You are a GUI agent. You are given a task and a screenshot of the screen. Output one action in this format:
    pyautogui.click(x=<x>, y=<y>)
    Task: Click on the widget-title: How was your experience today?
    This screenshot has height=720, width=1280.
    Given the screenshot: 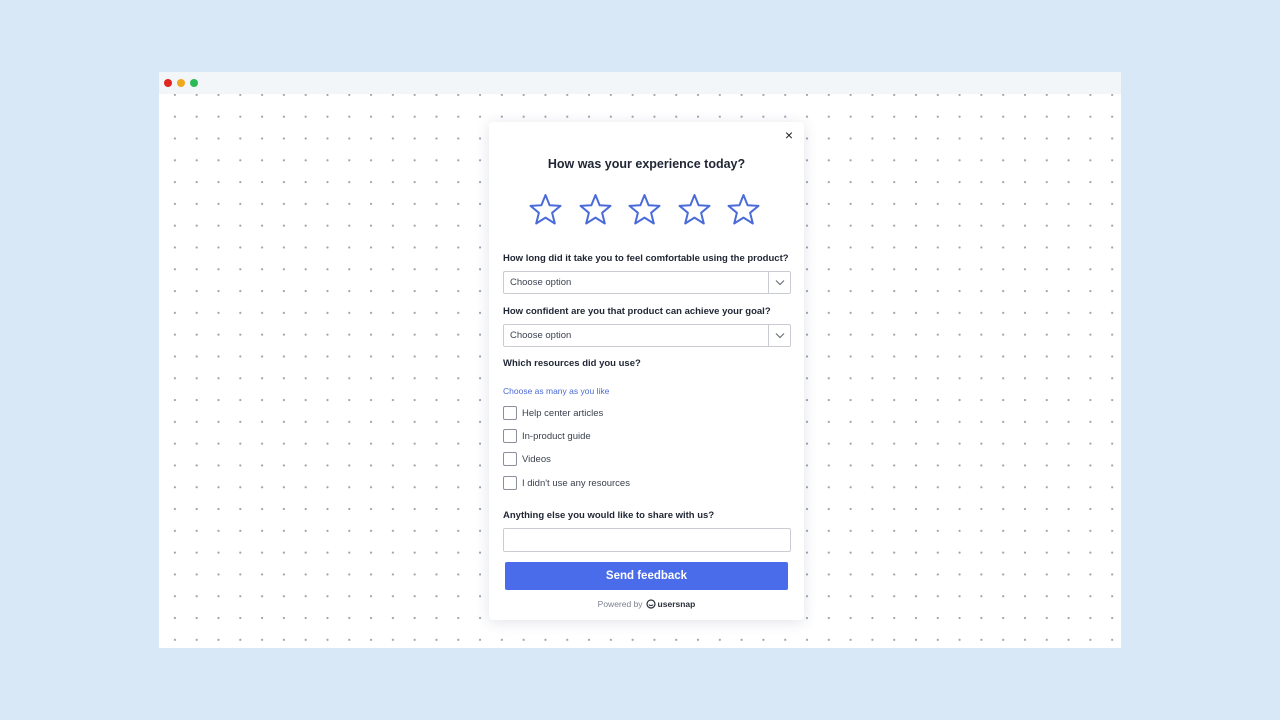 What is the action you would take?
    pyautogui.click(x=646, y=164)
    